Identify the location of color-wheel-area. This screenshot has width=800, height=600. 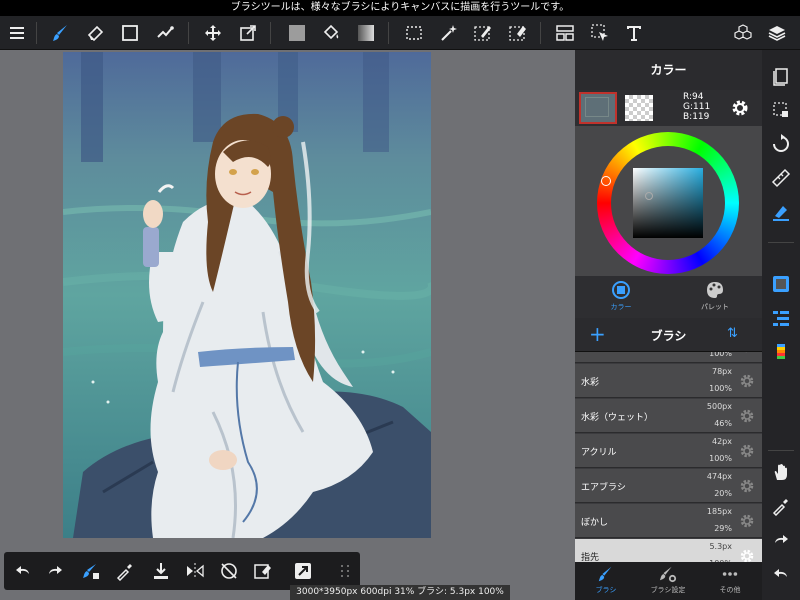
(668, 201).